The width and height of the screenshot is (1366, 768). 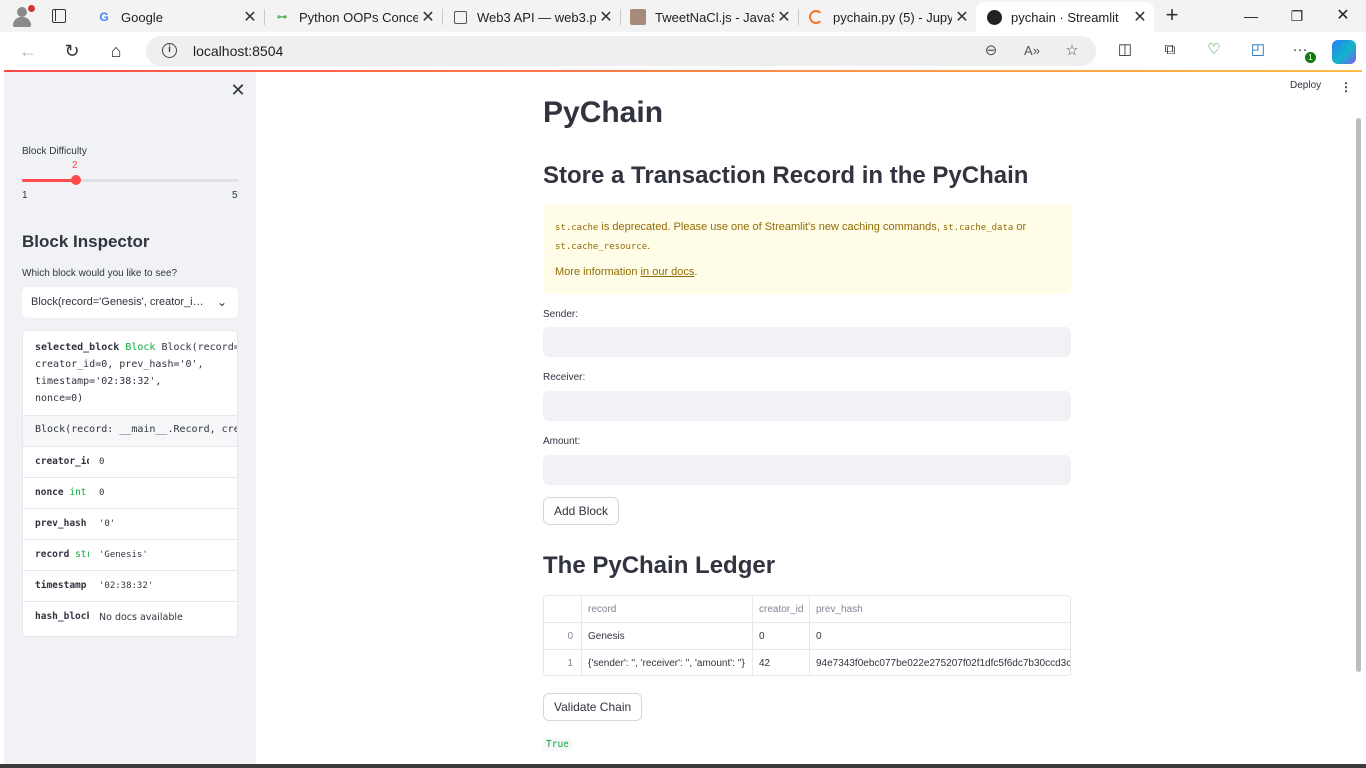 What do you see at coordinates (562, 441) in the screenshot?
I see `amount-label: Amount:` at bounding box center [562, 441].